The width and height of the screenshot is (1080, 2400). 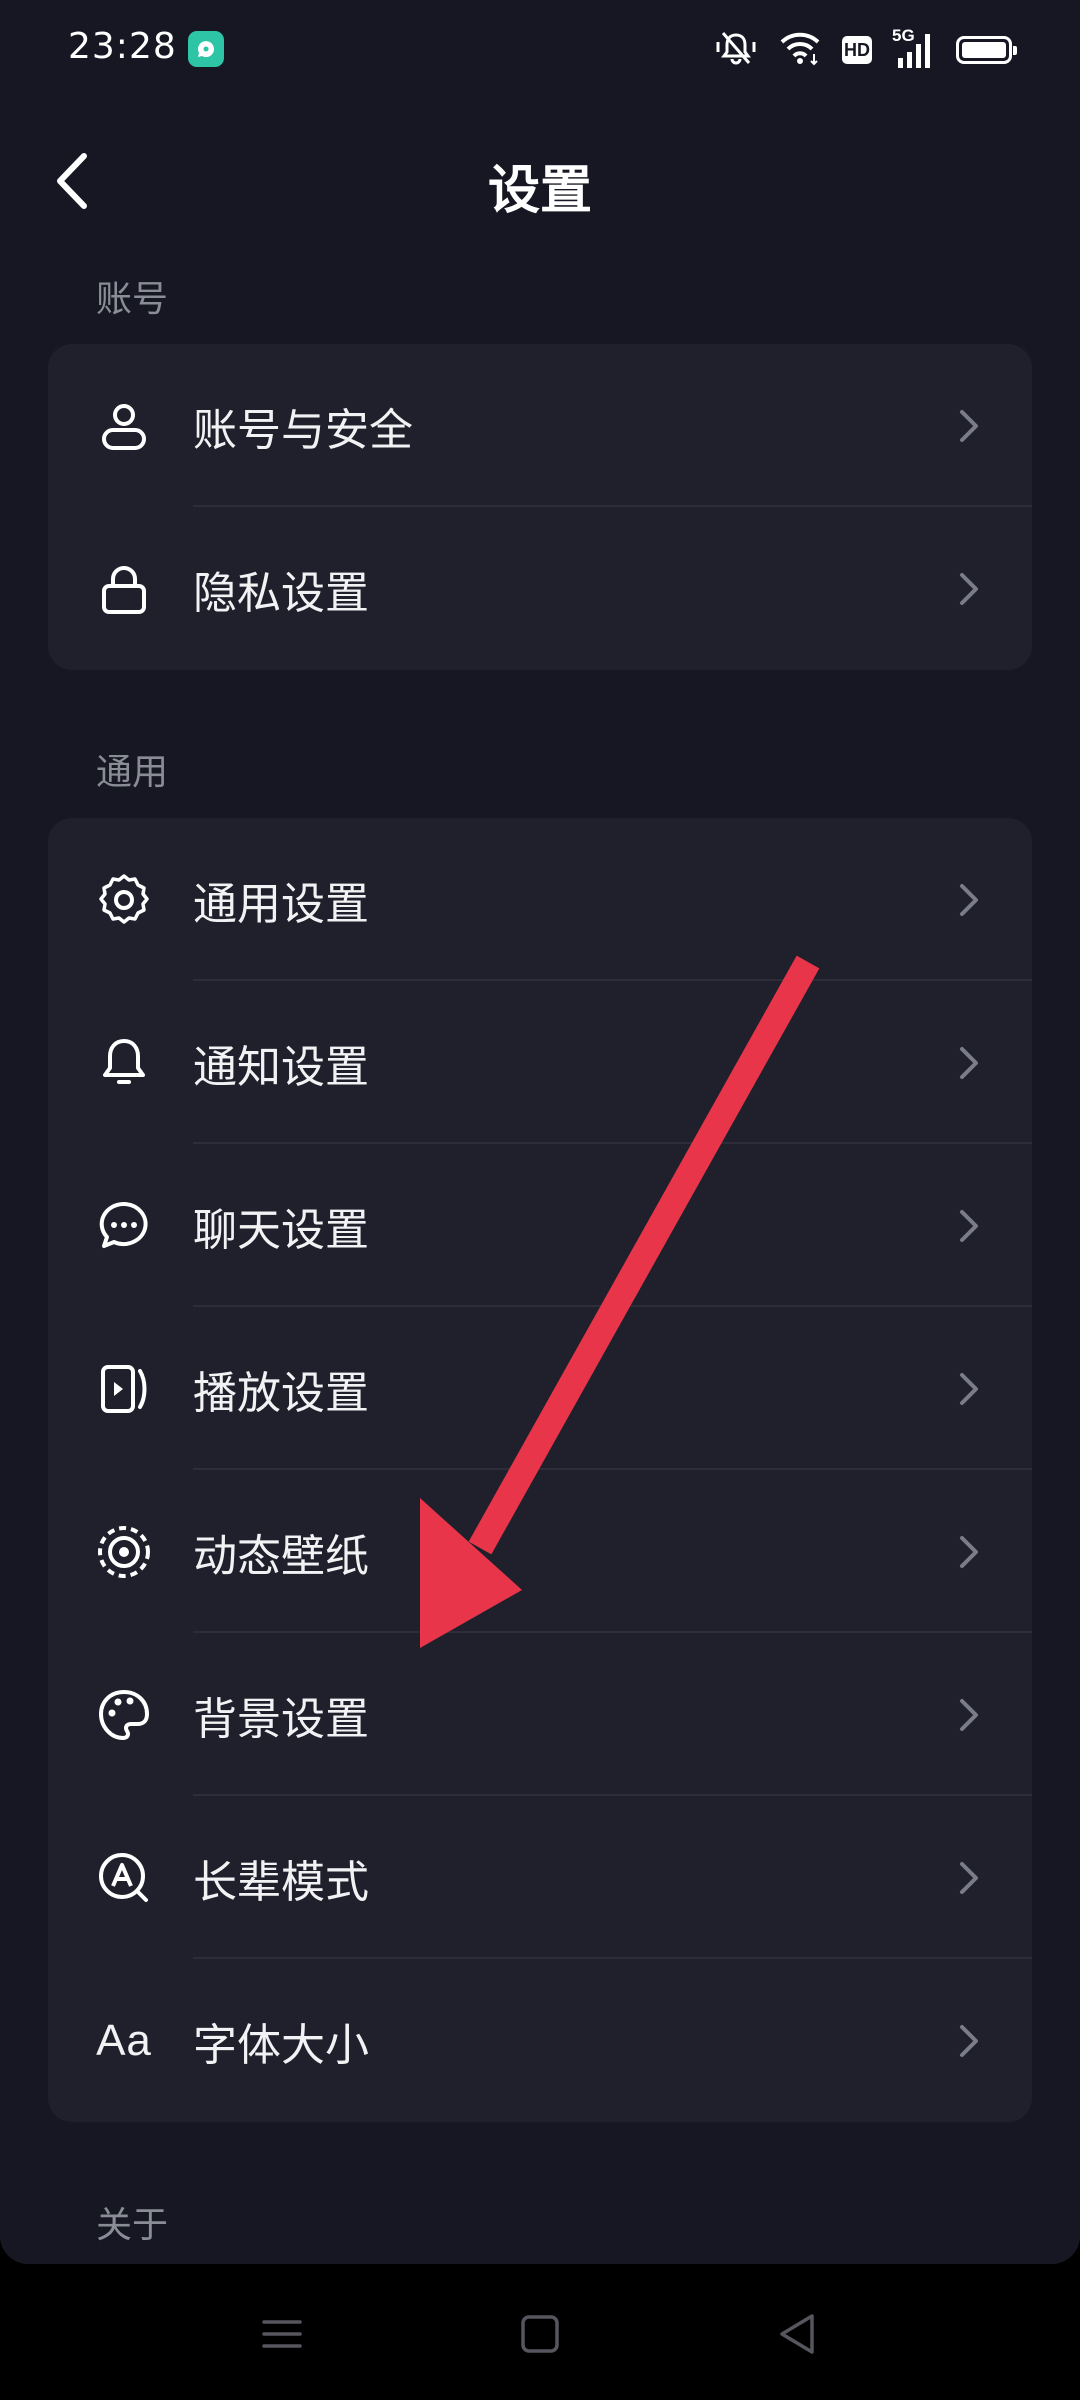 I want to click on menu-icon, so click(x=282, y=2334).